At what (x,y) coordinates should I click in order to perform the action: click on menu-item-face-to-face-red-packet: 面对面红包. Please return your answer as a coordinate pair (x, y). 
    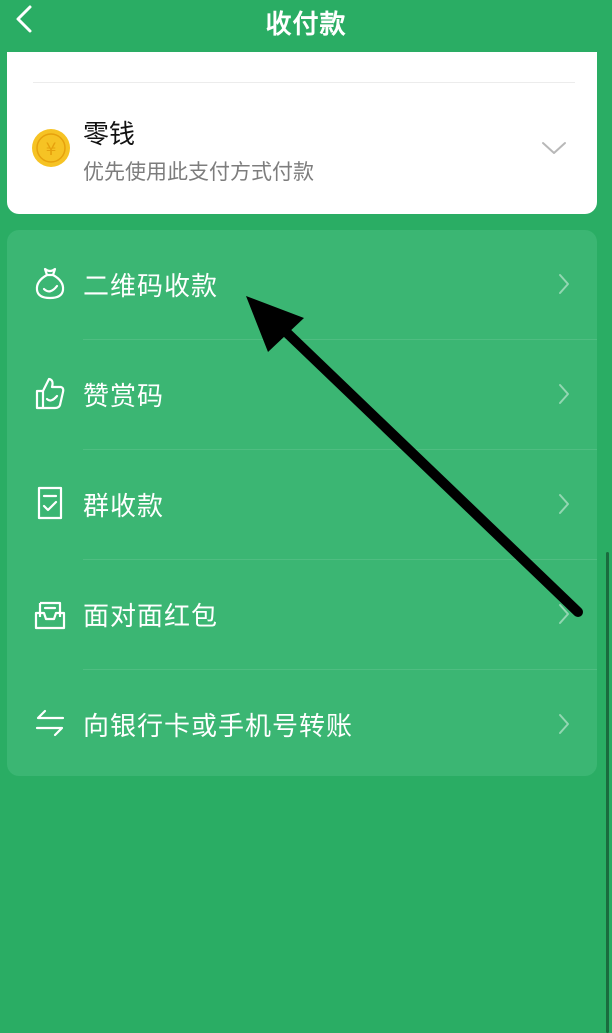
    Looking at the image, I should click on (302, 615).